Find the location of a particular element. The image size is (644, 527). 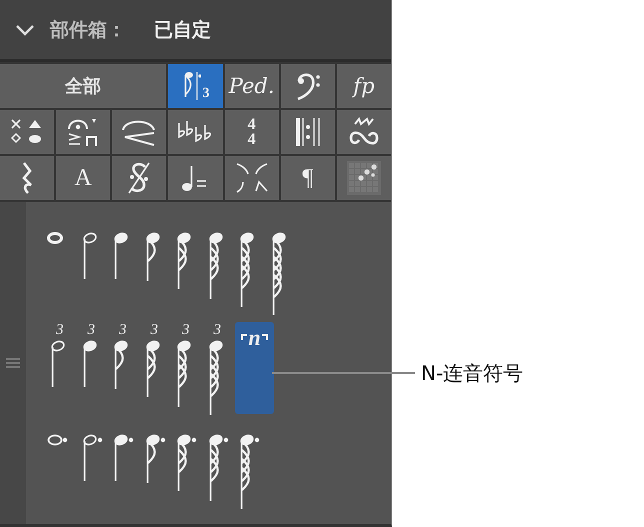

chord-grid-icon is located at coordinates (363, 178).